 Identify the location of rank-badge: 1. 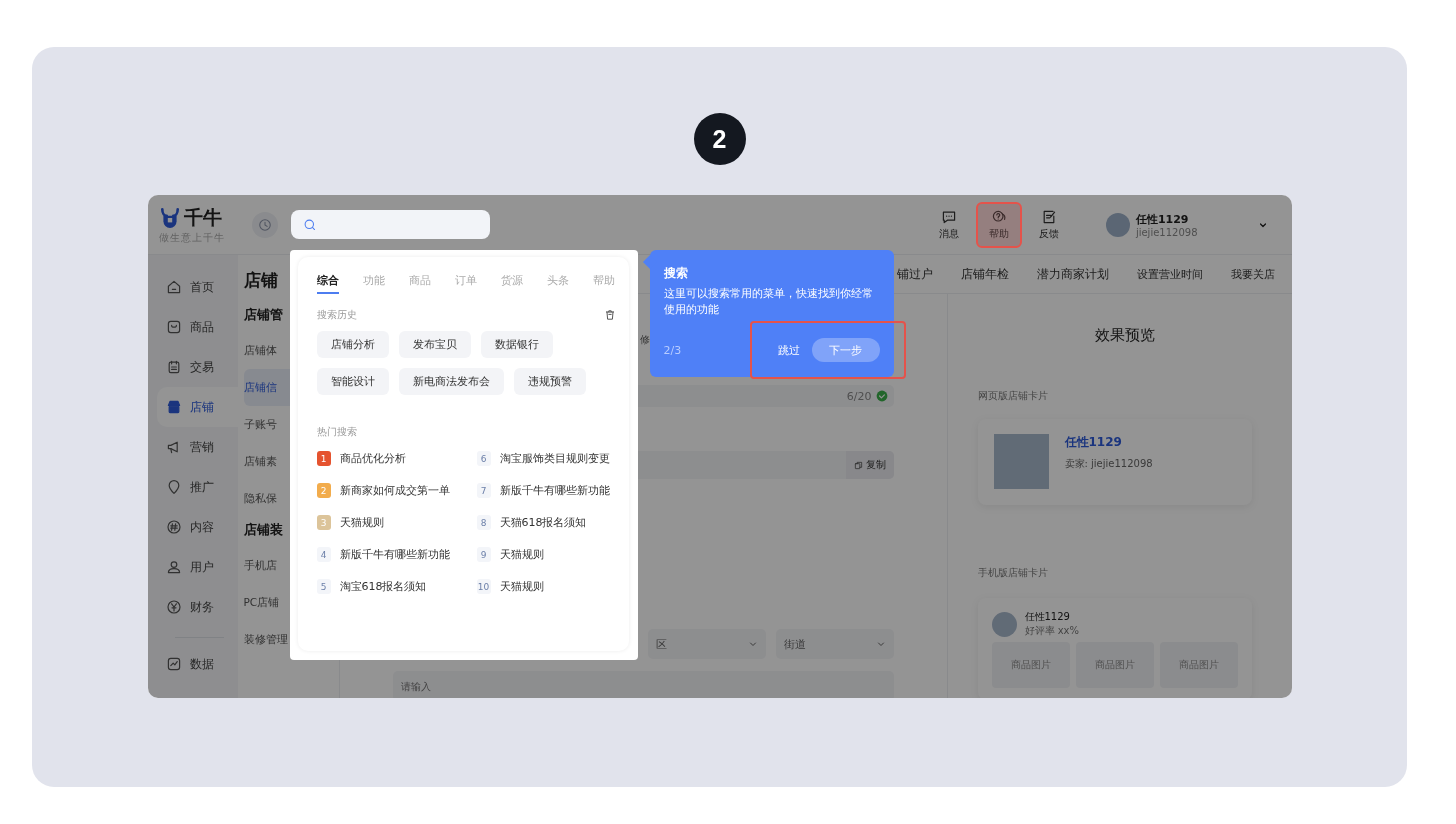
(323, 458).